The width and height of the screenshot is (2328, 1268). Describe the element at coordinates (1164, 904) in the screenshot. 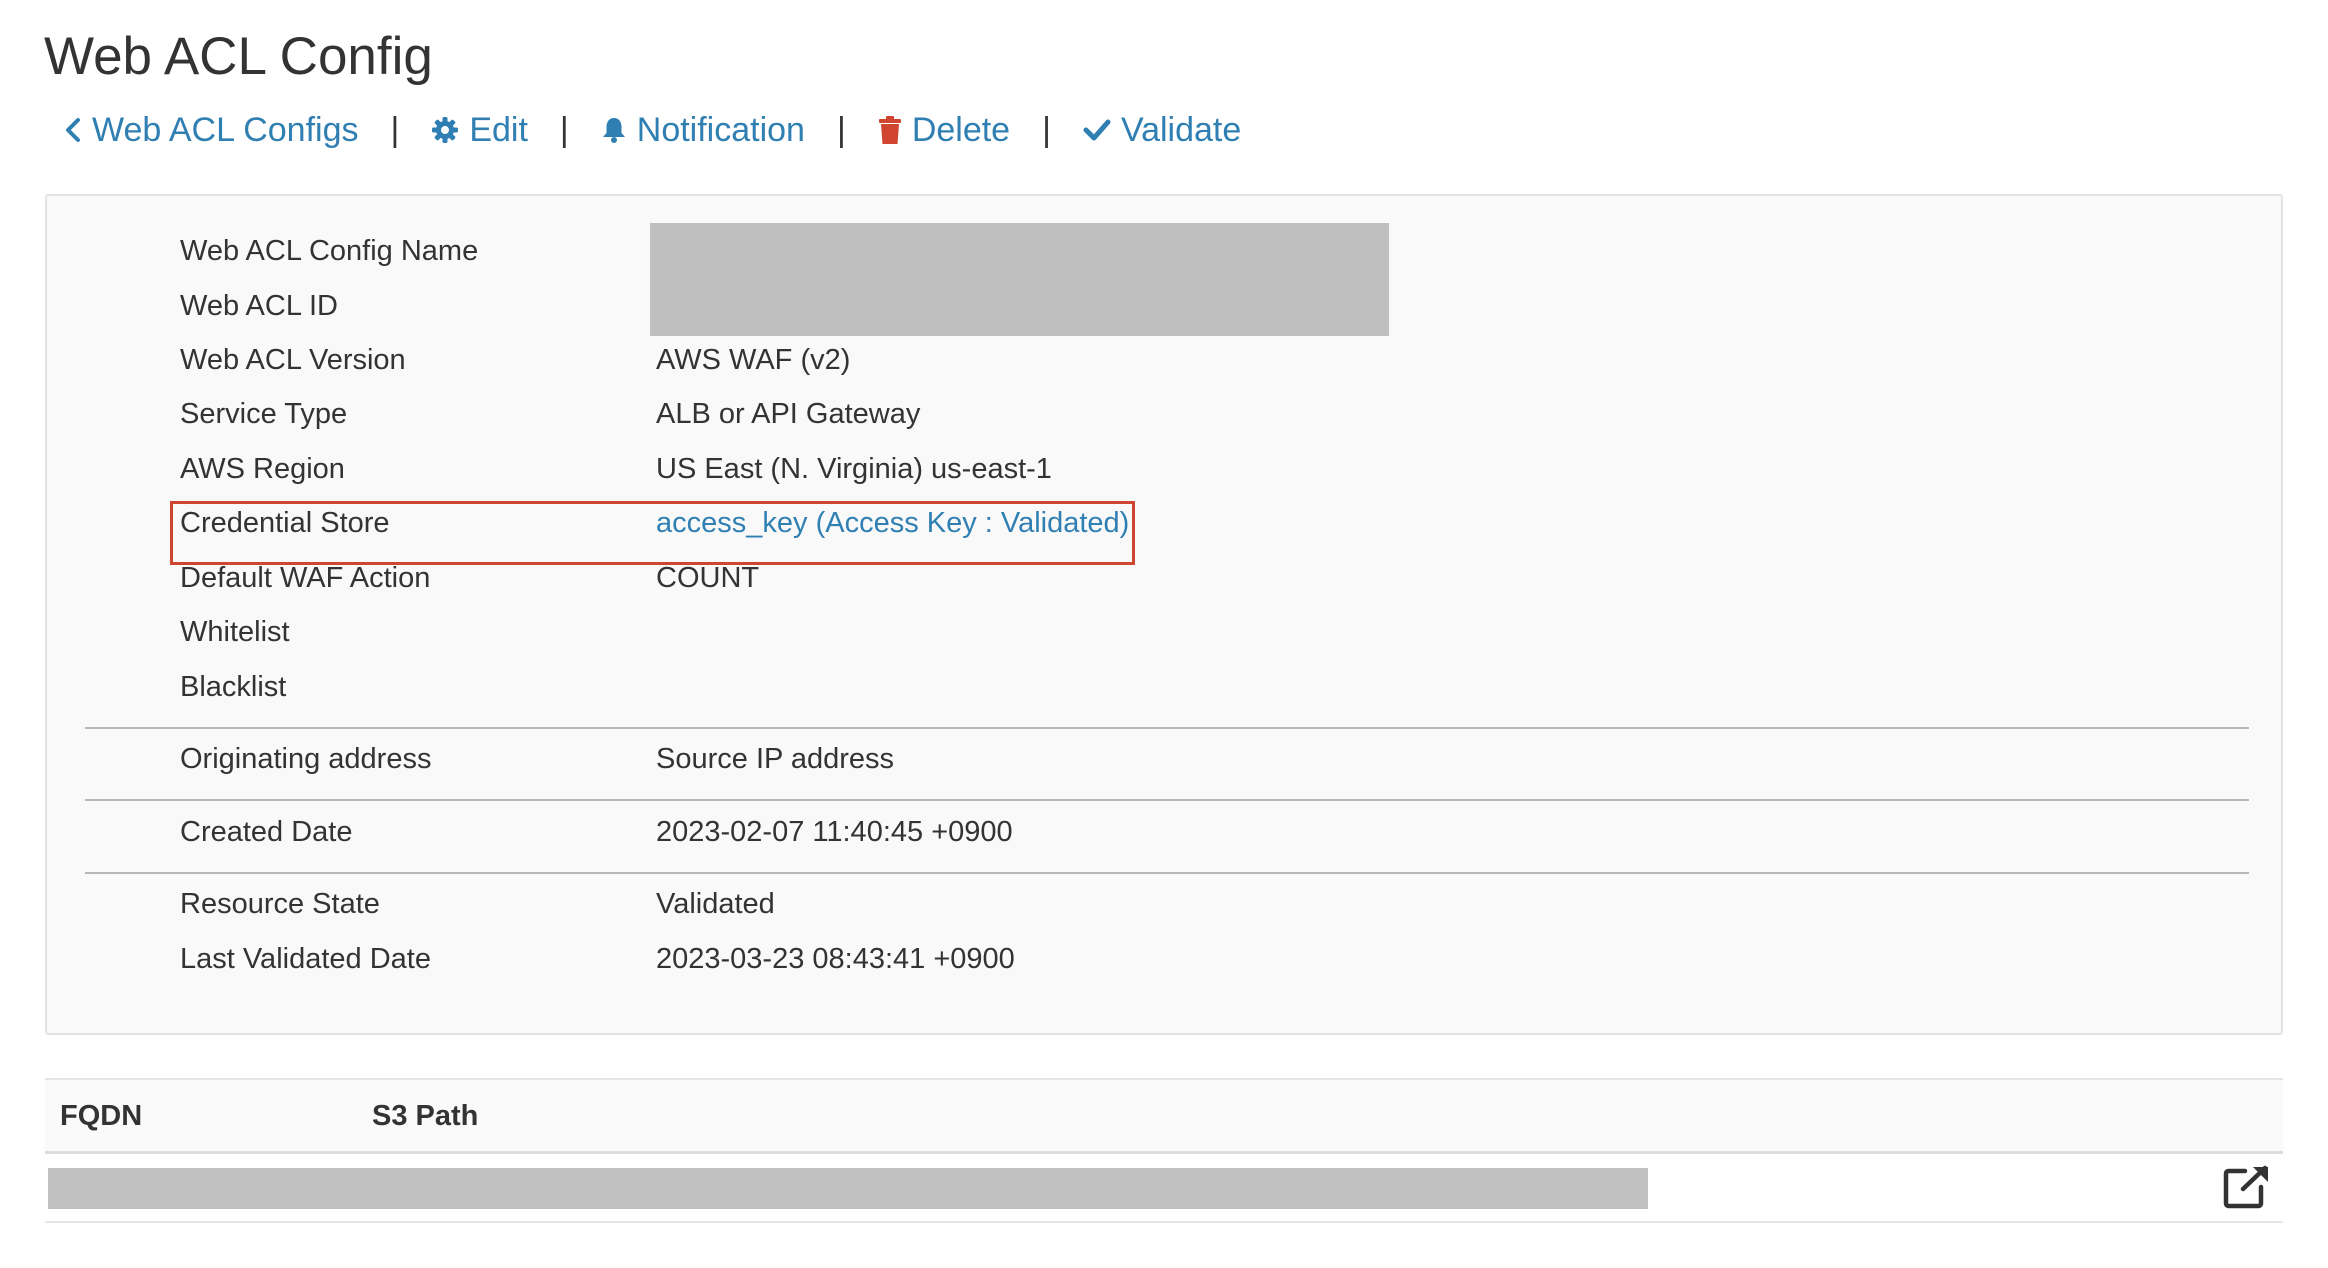

I see `detail-row-resource-state: Resource State Validated` at that location.